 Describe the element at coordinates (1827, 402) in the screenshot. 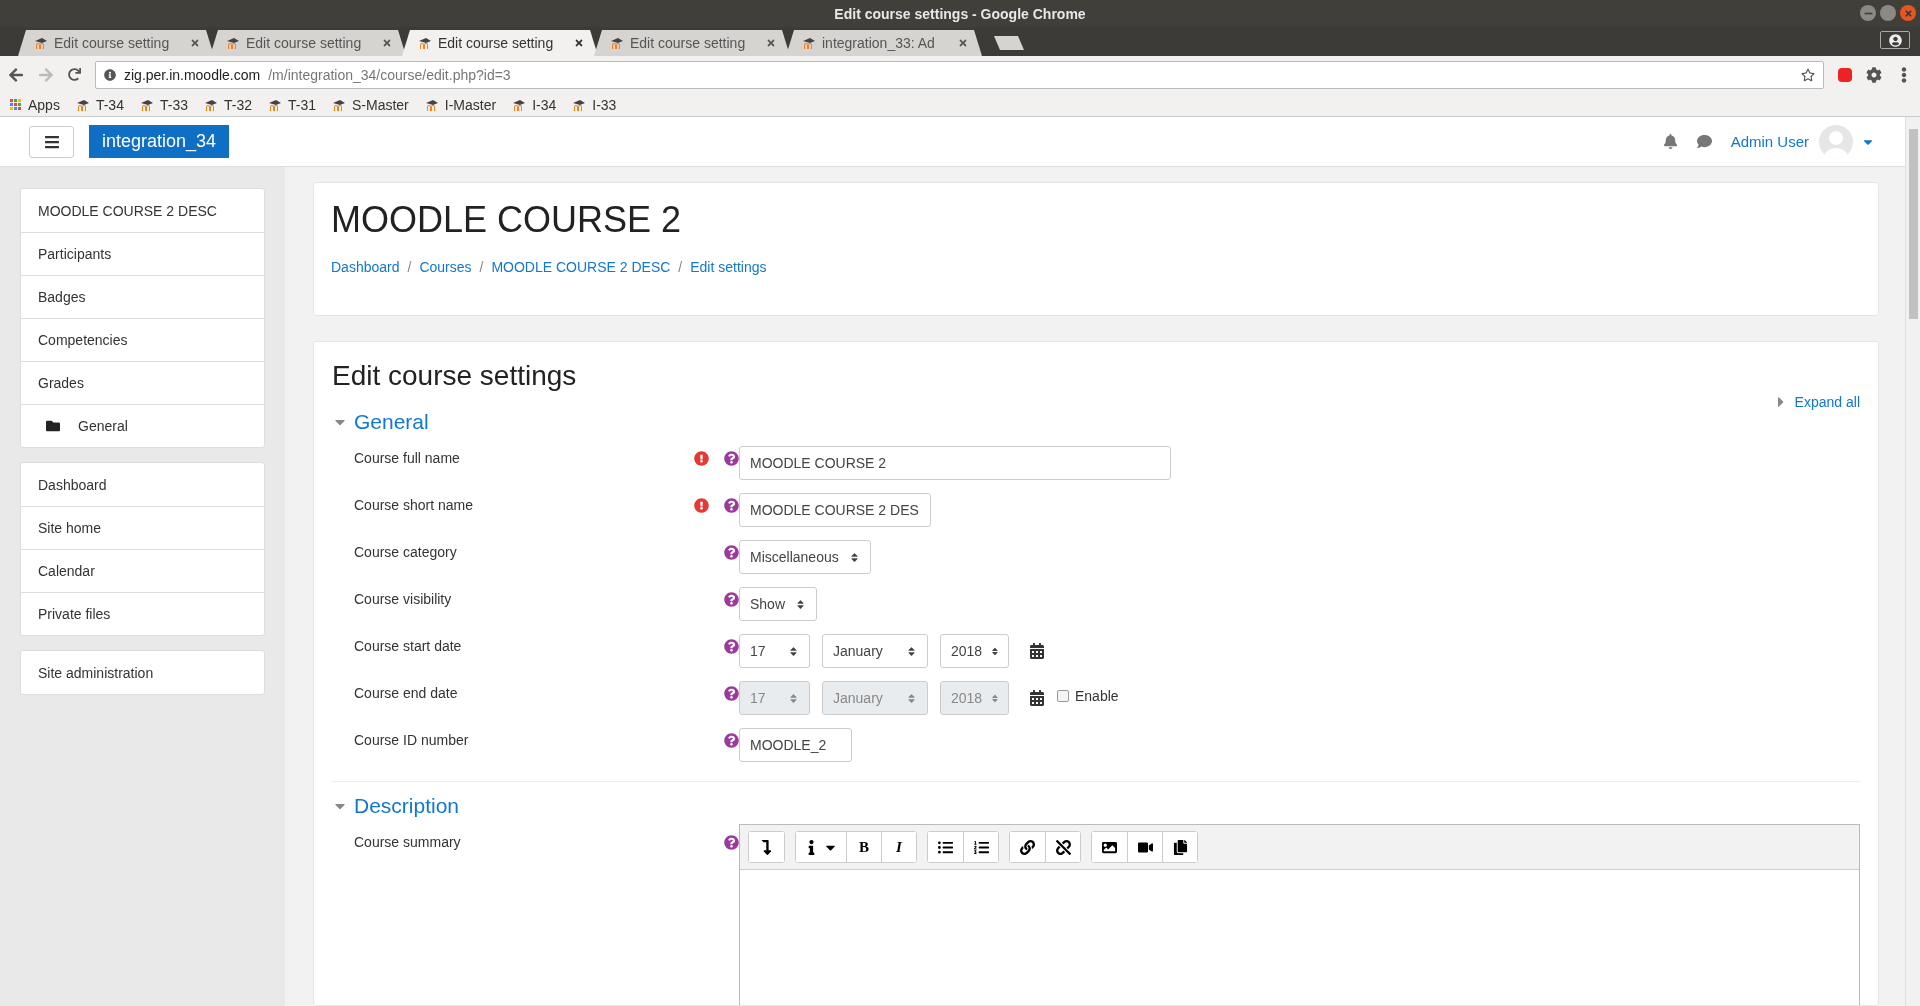

I see `expand-all-link: Expand all` at that location.